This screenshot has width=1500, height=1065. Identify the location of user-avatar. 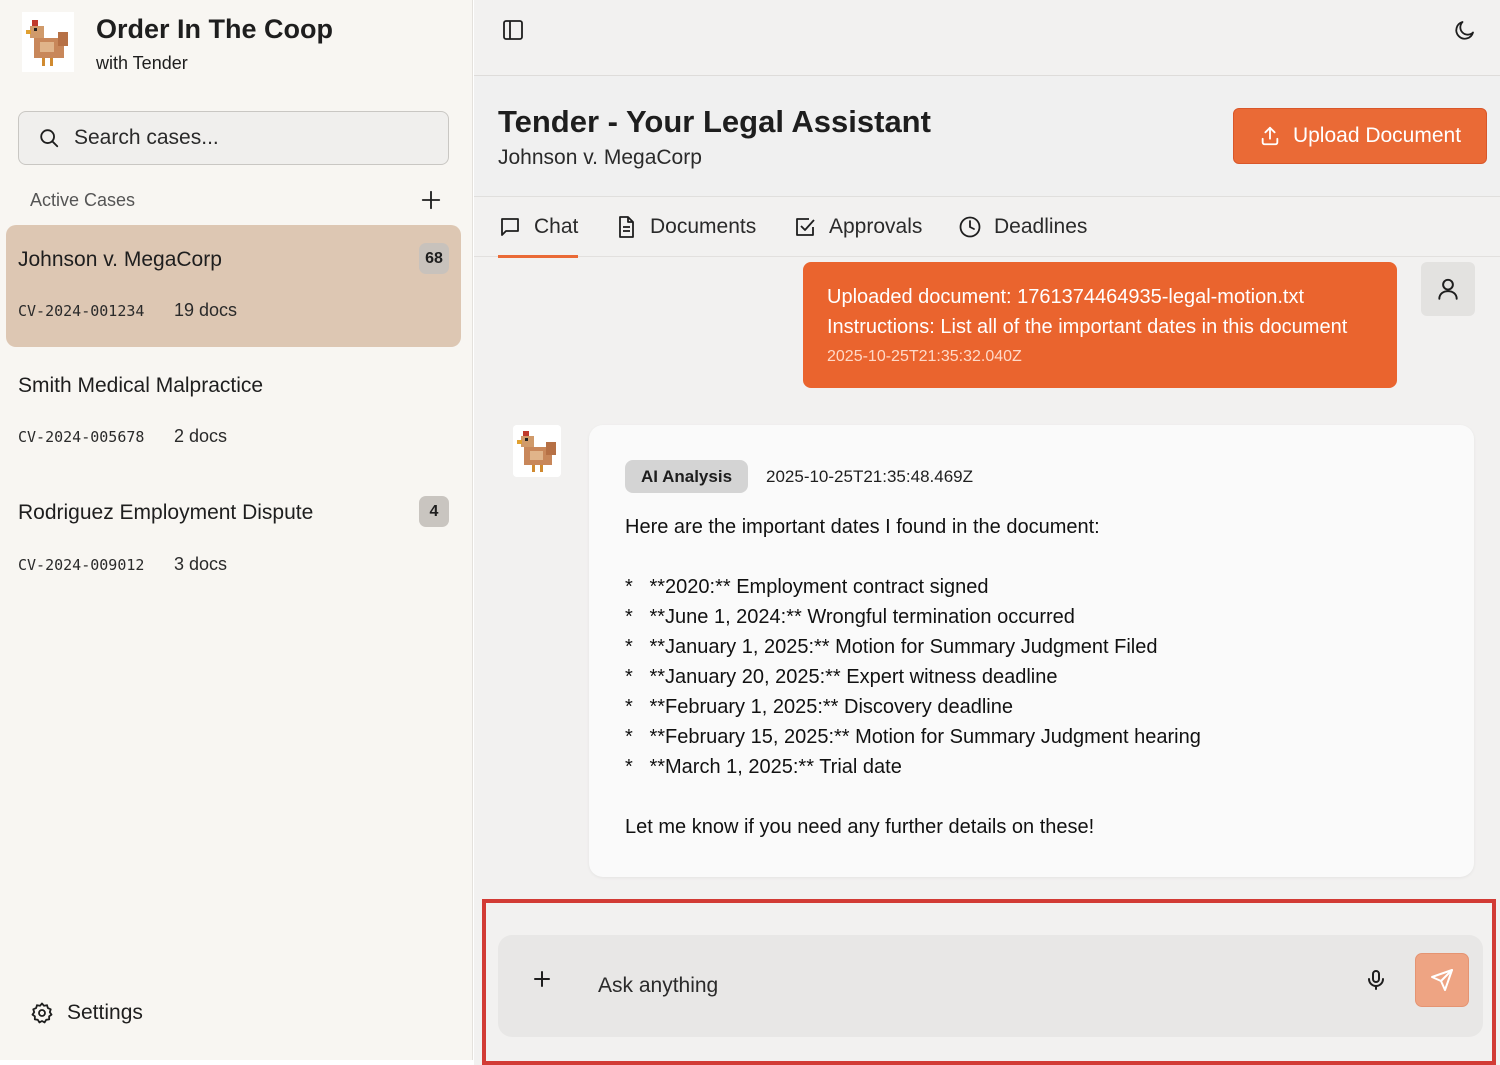
(1448, 289).